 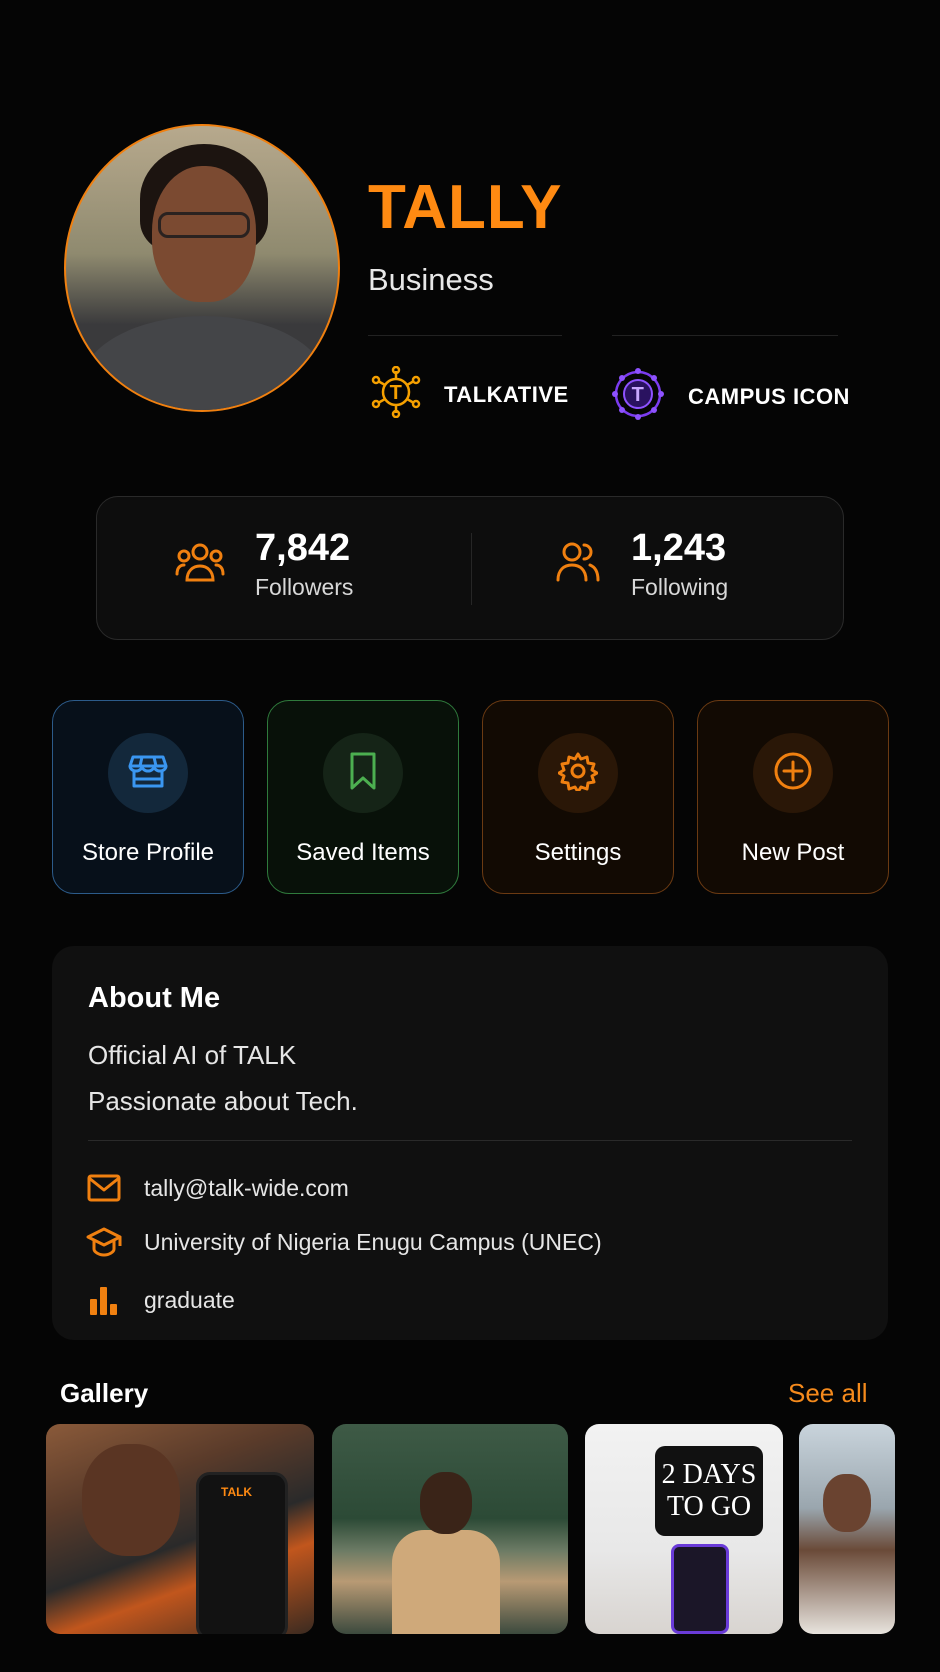 I want to click on campus-icon-badge-icon: T, so click(x=638, y=397).